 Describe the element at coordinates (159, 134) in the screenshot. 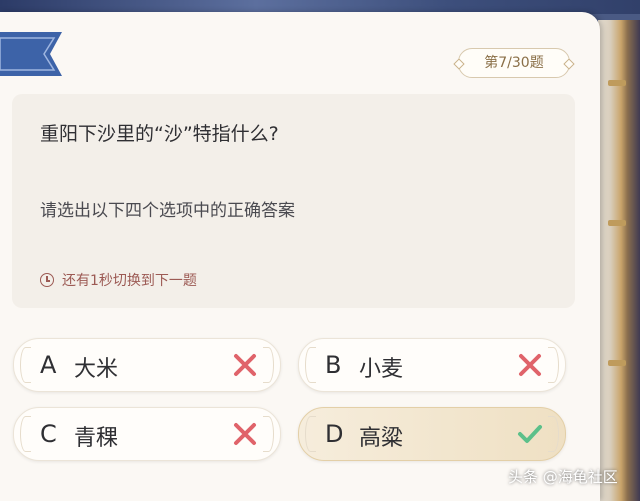

I see `question-title: 重阳下沙里的“沙”特指什么?` at that location.